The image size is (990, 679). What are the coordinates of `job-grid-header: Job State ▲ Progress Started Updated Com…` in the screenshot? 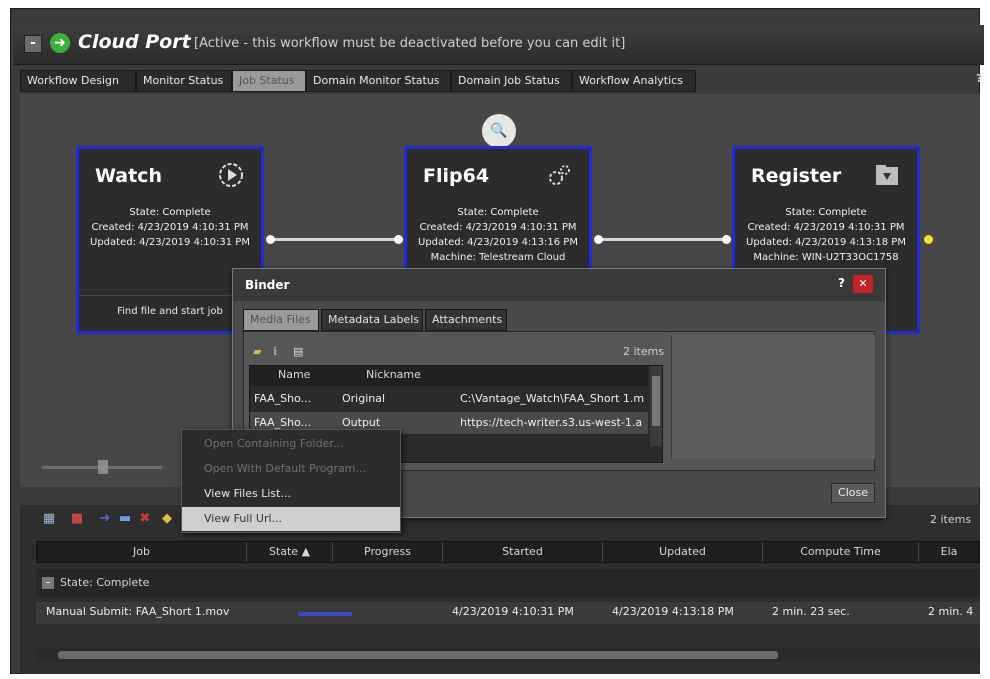 It's located at (508, 552).